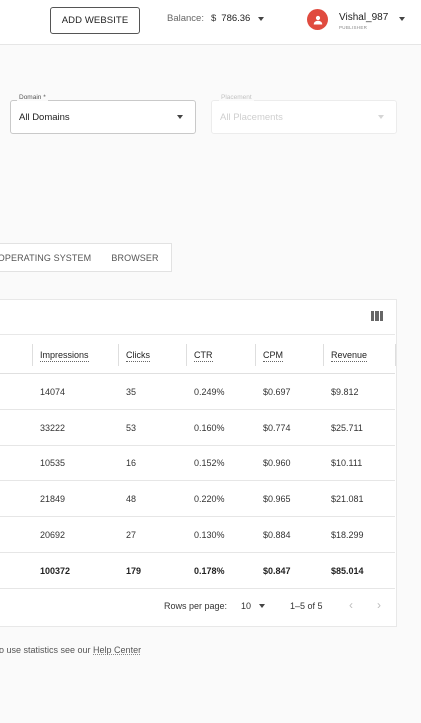 This screenshot has height=723, width=421. What do you see at coordinates (277, 392) in the screenshot?
I see `cell-cpm: $0.697` at bounding box center [277, 392].